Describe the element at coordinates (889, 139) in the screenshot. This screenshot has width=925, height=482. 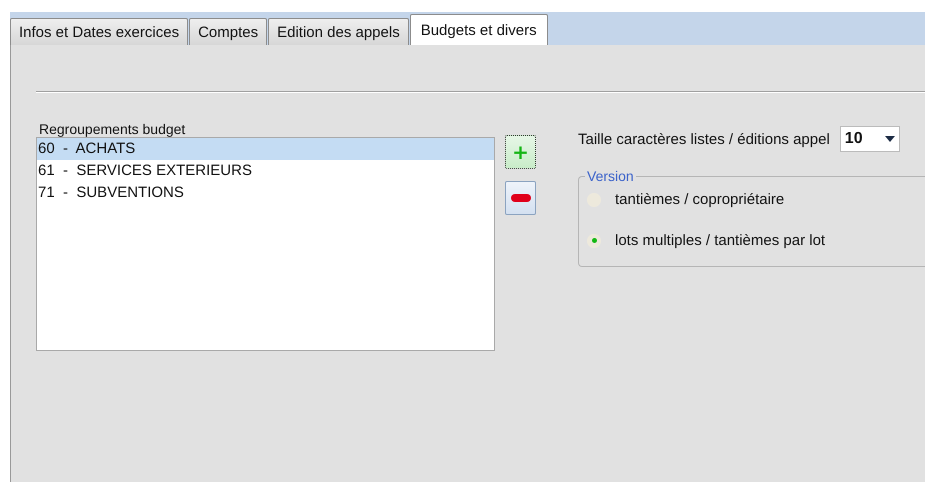
I see `dropdown-arrow-icon` at that location.